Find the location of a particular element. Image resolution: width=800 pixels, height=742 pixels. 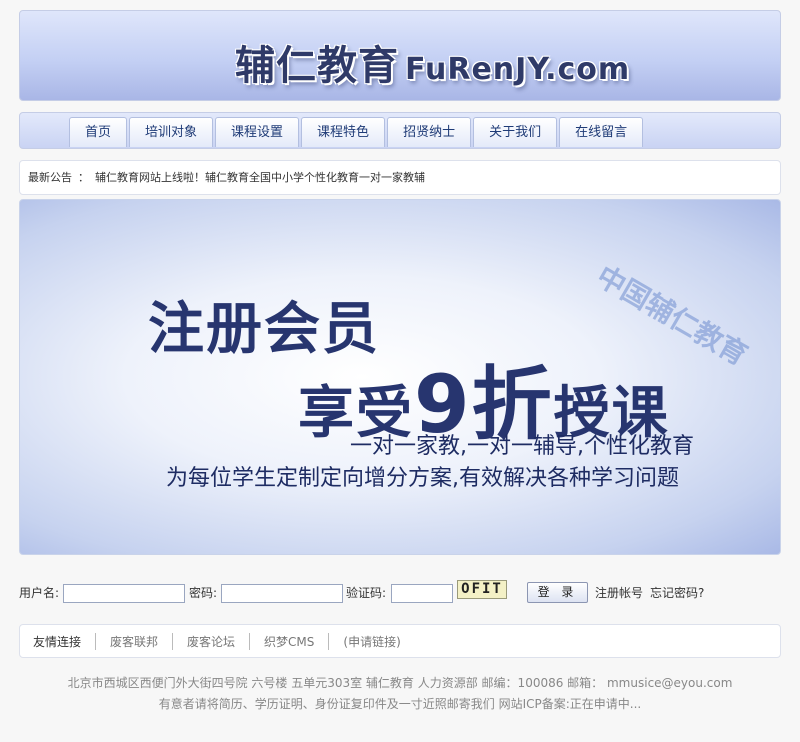

username-input is located at coordinates (124, 593).